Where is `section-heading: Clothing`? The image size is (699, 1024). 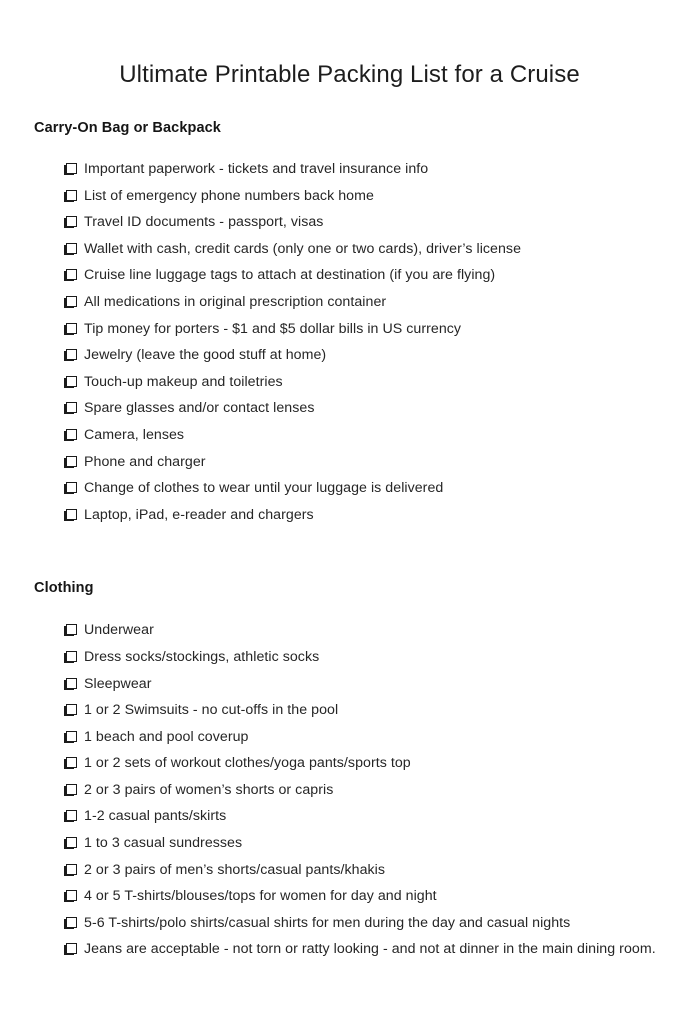 section-heading: Clothing is located at coordinates (64, 588).